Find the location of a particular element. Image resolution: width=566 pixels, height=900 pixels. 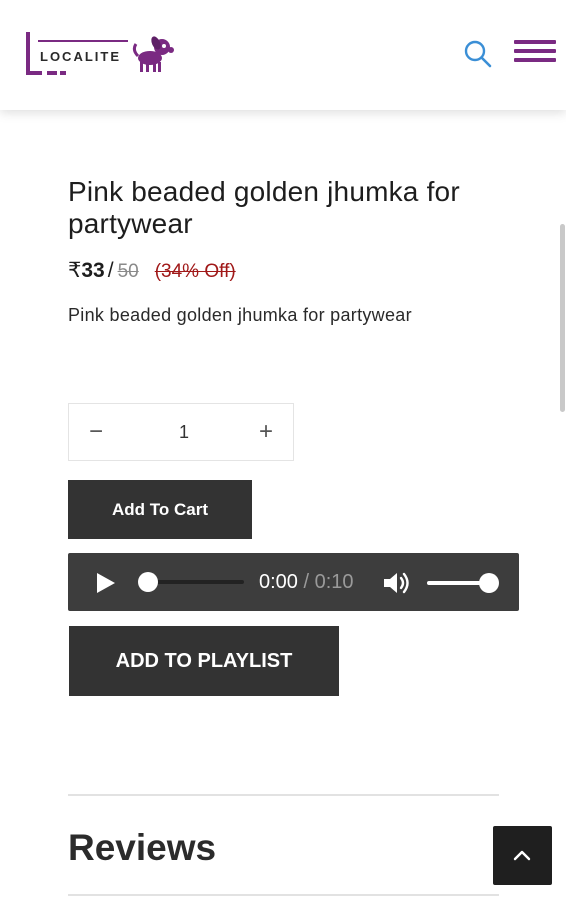

localite-logo: LOCALITE is located at coordinates (100, 56).